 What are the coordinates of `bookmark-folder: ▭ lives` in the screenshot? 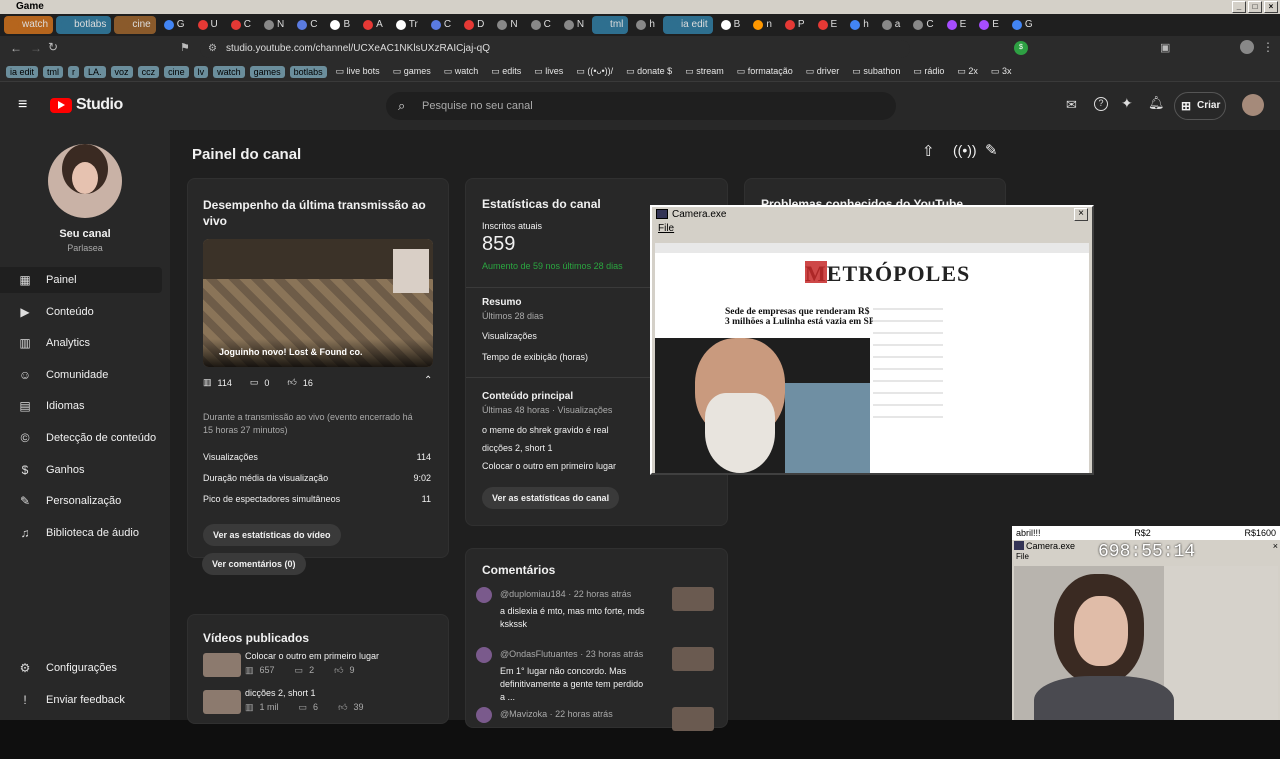 It's located at (548, 71).